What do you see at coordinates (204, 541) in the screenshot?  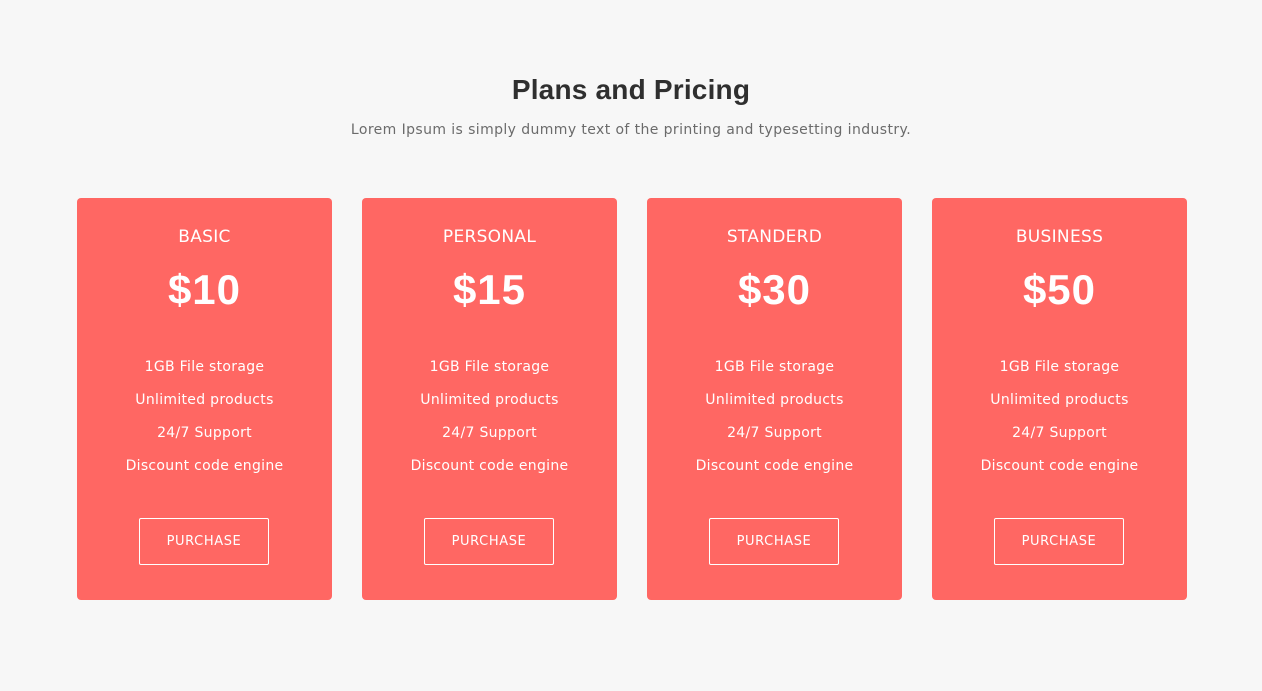 I see `purchase-button-basic: PURCHASE` at bounding box center [204, 541].